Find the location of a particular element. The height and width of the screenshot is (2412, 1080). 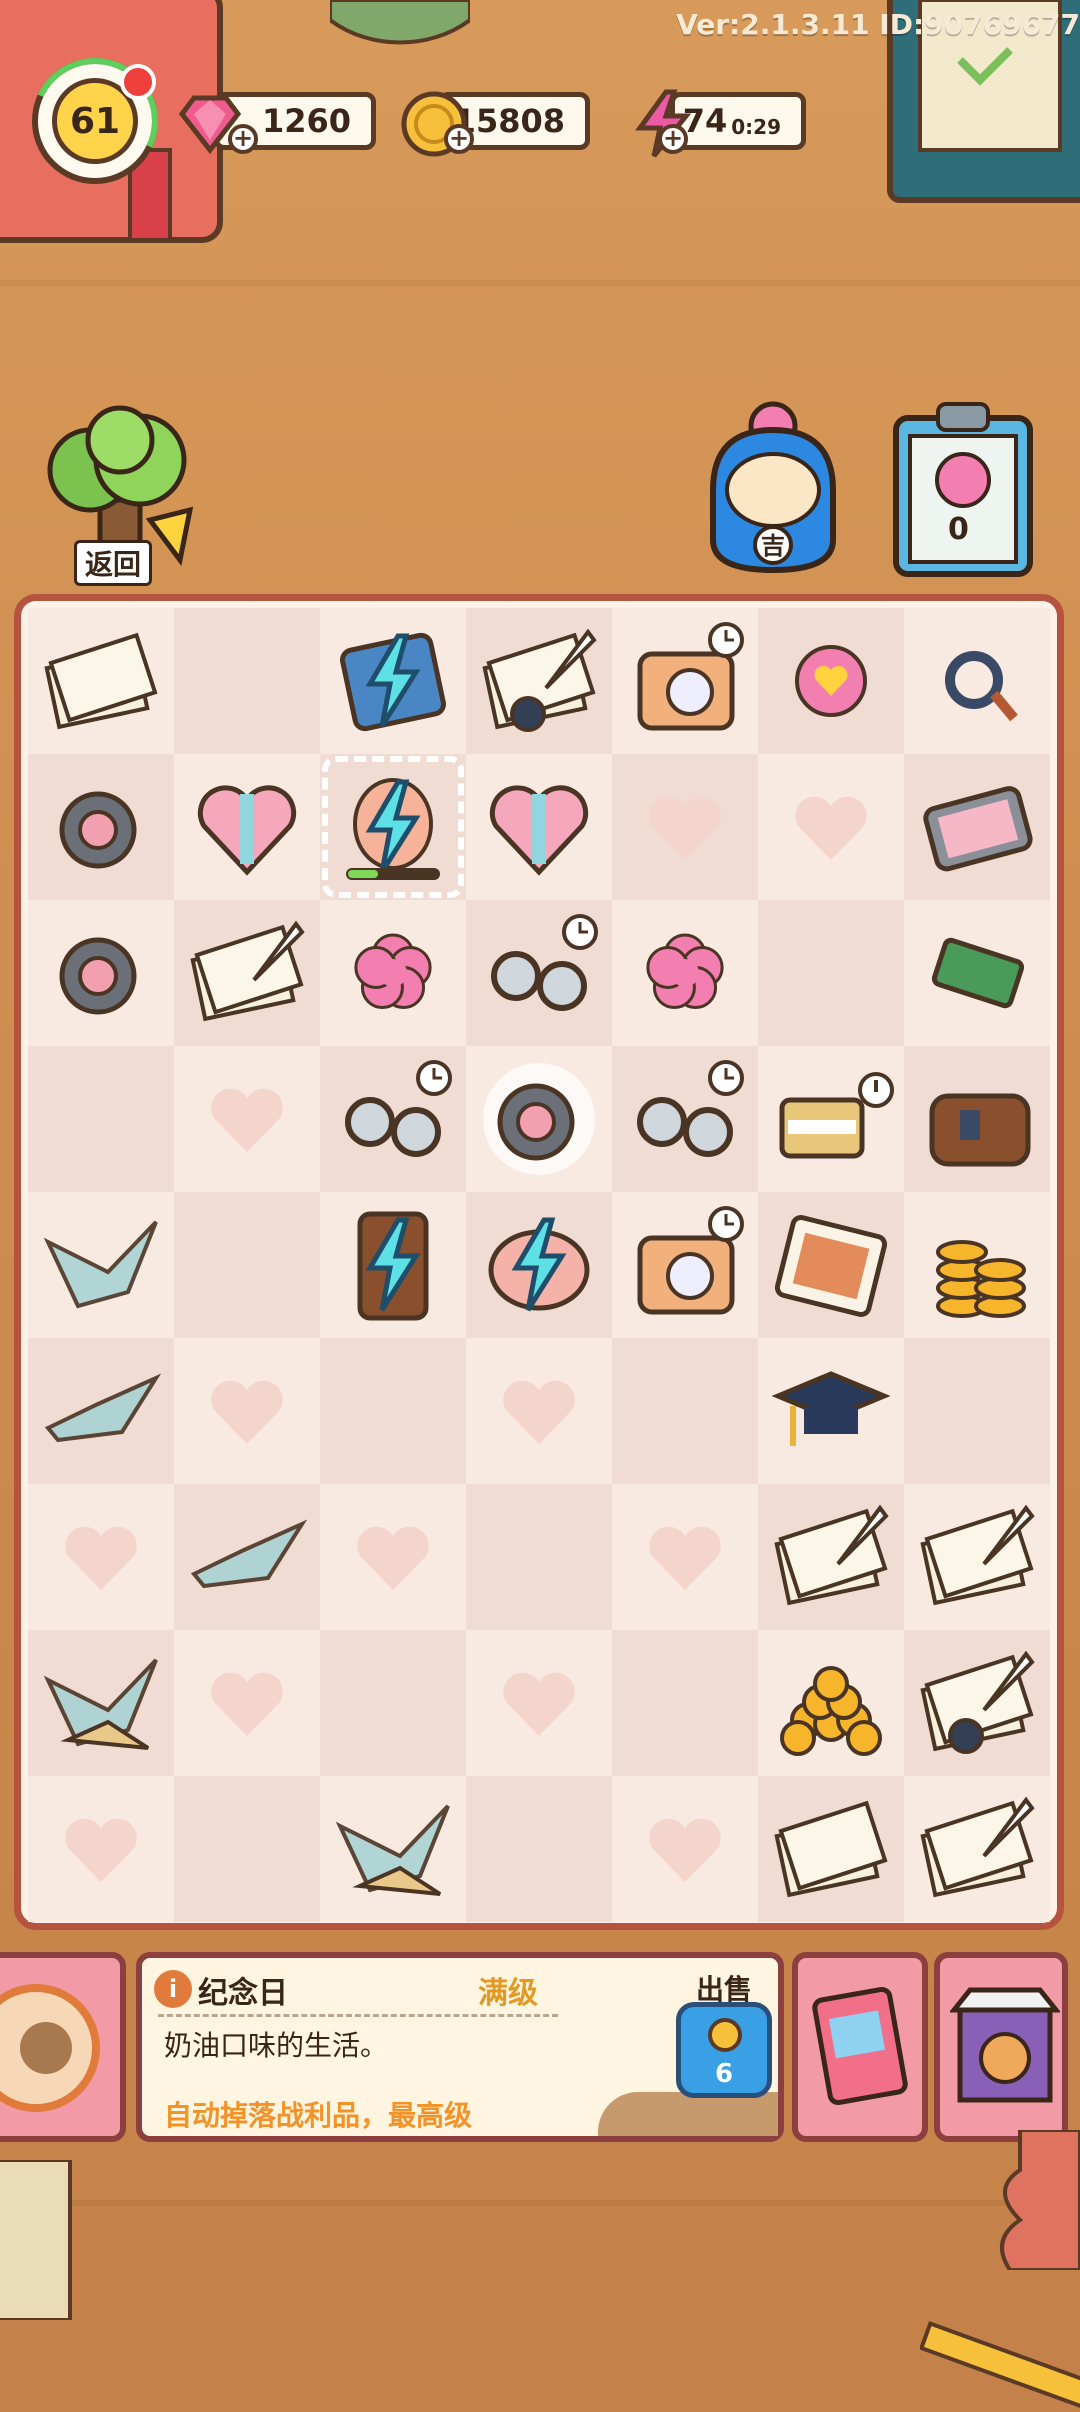

coin-pile-icon is located at coordinates (831, 1703).